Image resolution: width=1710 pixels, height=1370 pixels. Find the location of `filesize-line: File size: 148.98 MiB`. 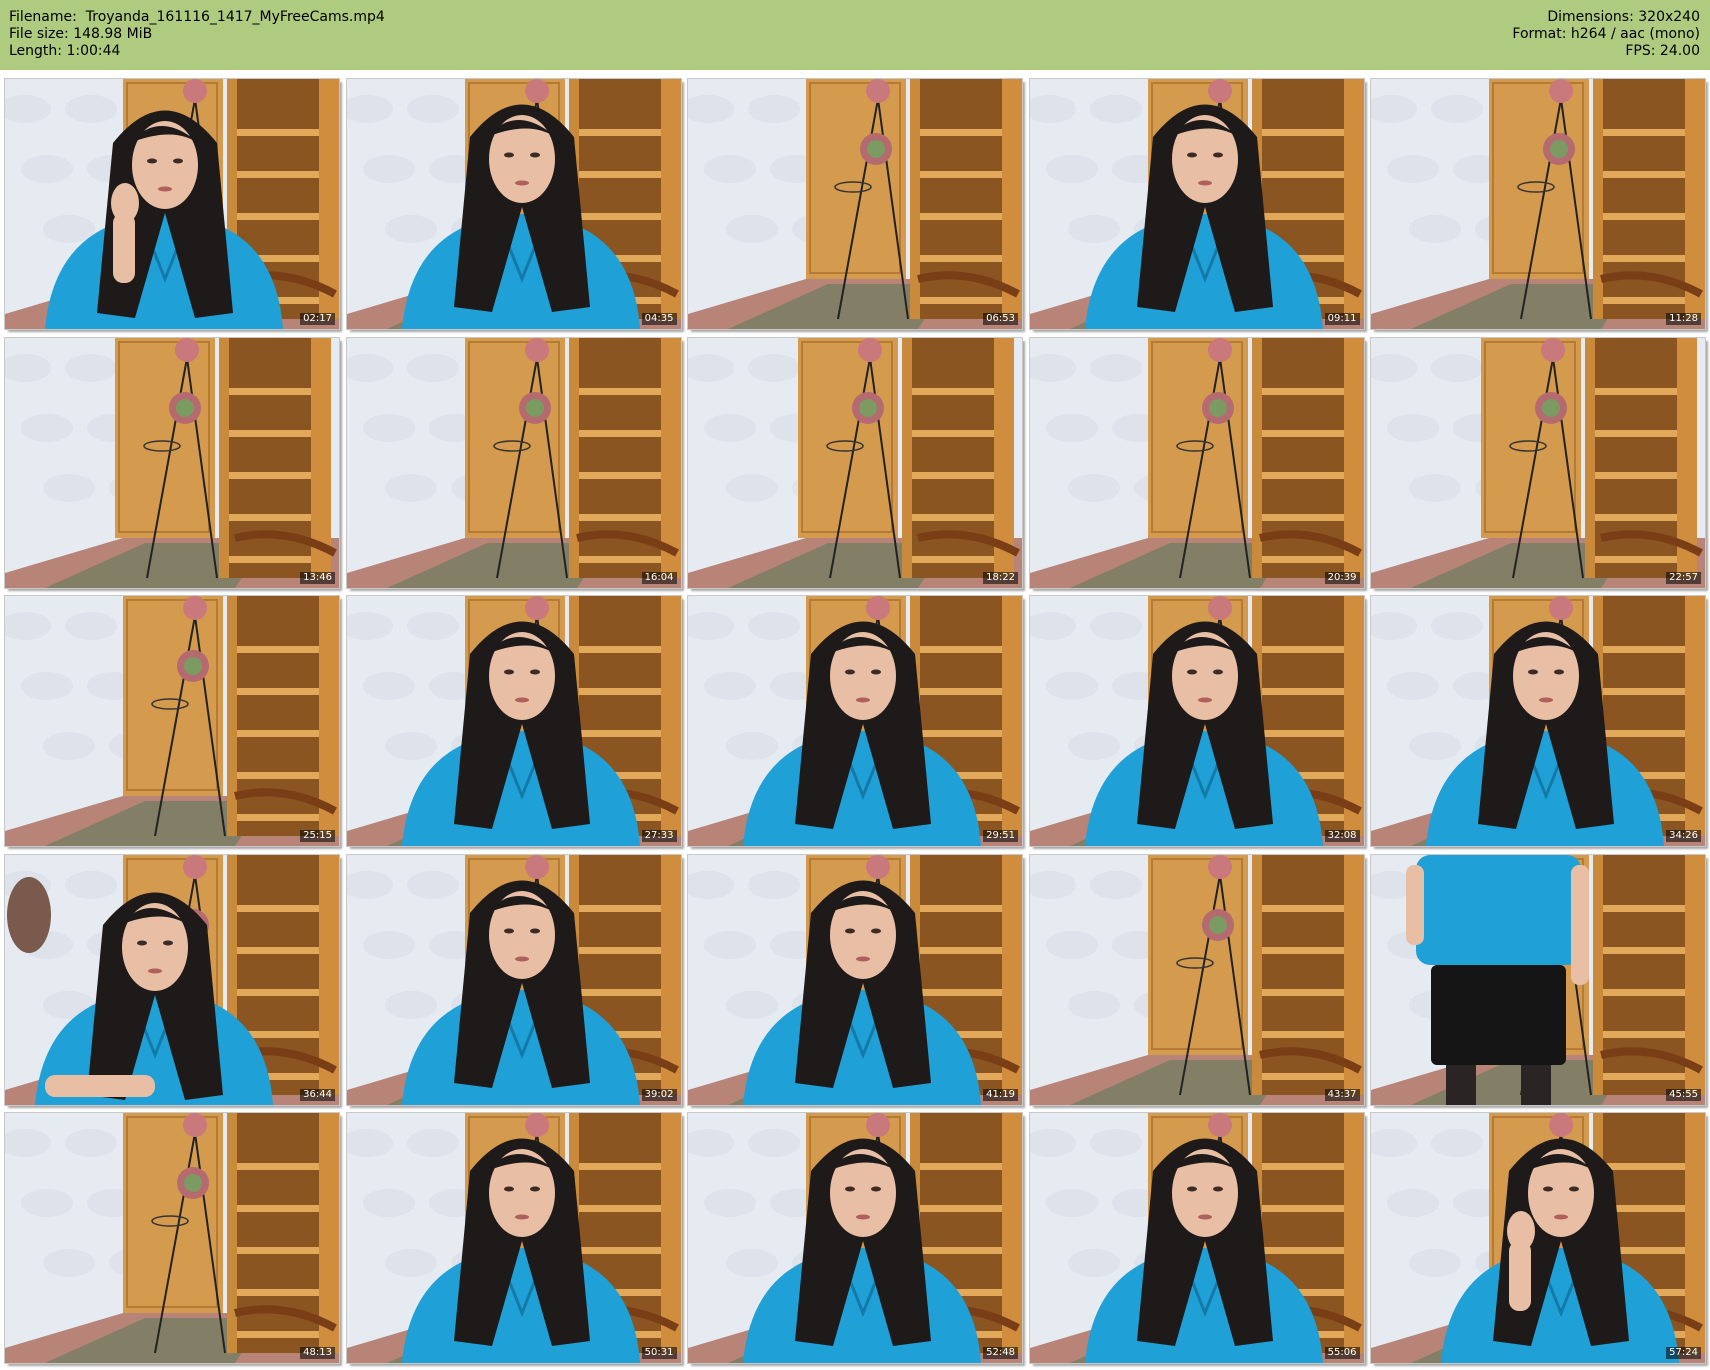

filesize-line: File size: 148.98 MiB is located at coordinates (197, 34).